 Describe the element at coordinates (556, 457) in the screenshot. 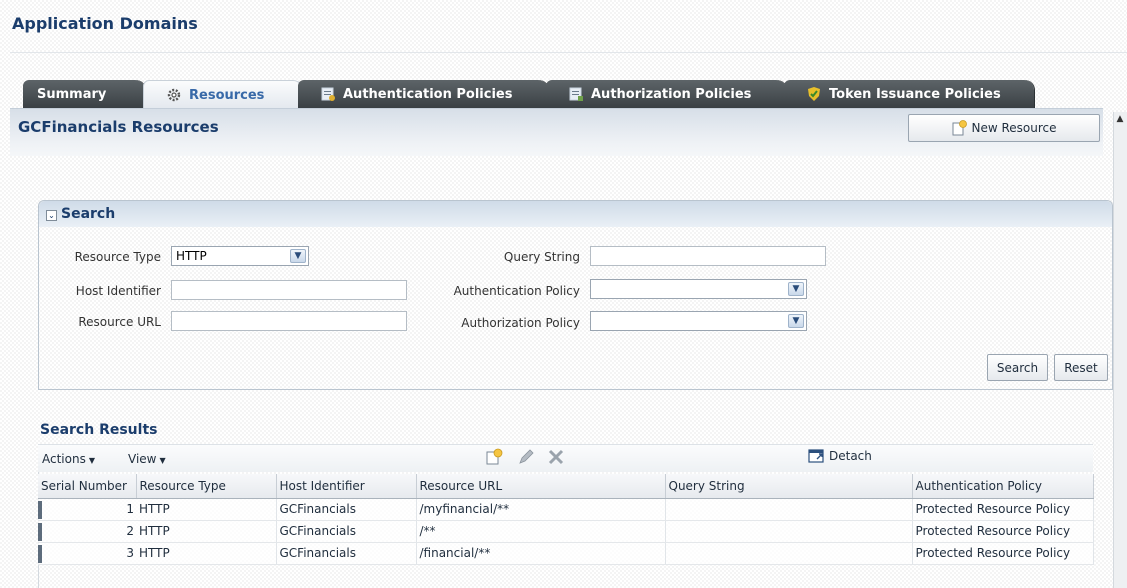

I see `delete-x-icon` at that location.